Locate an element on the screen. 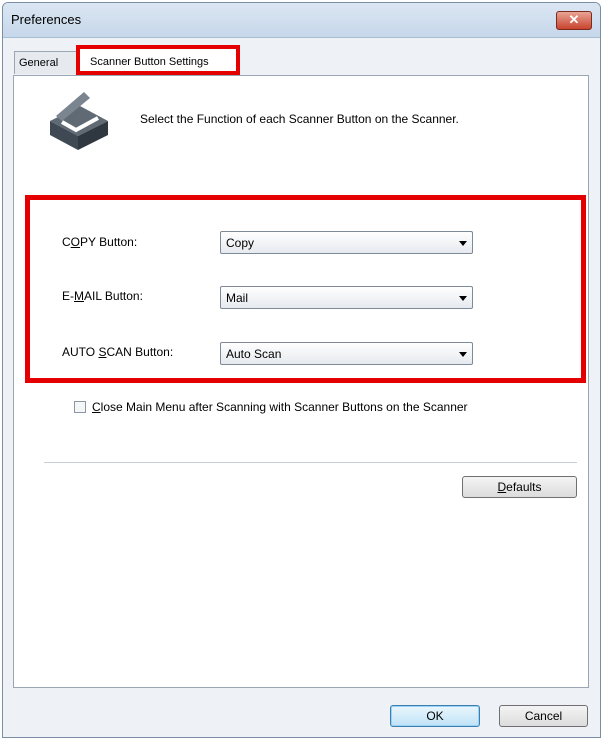 The image size is (605, 742). copy-button-select-value: Copy is located at coordinates (240, 243).